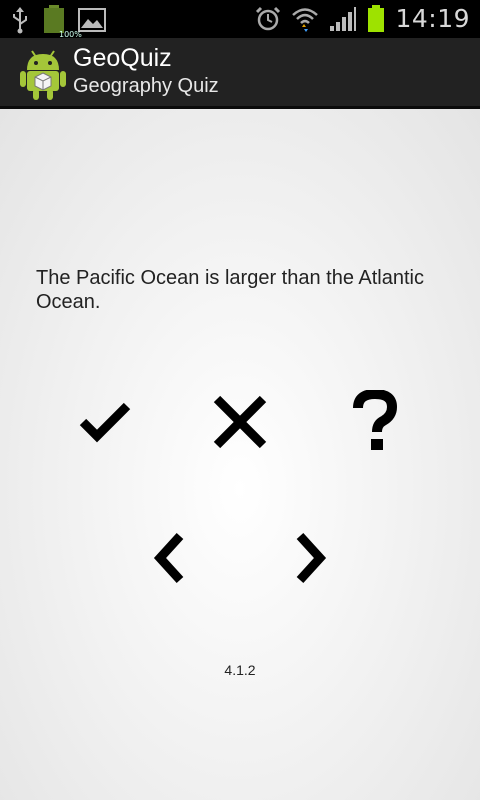 This screenshot has height=800, width=480. I want to click on version-label: 4.1.2, so click(240, 670).